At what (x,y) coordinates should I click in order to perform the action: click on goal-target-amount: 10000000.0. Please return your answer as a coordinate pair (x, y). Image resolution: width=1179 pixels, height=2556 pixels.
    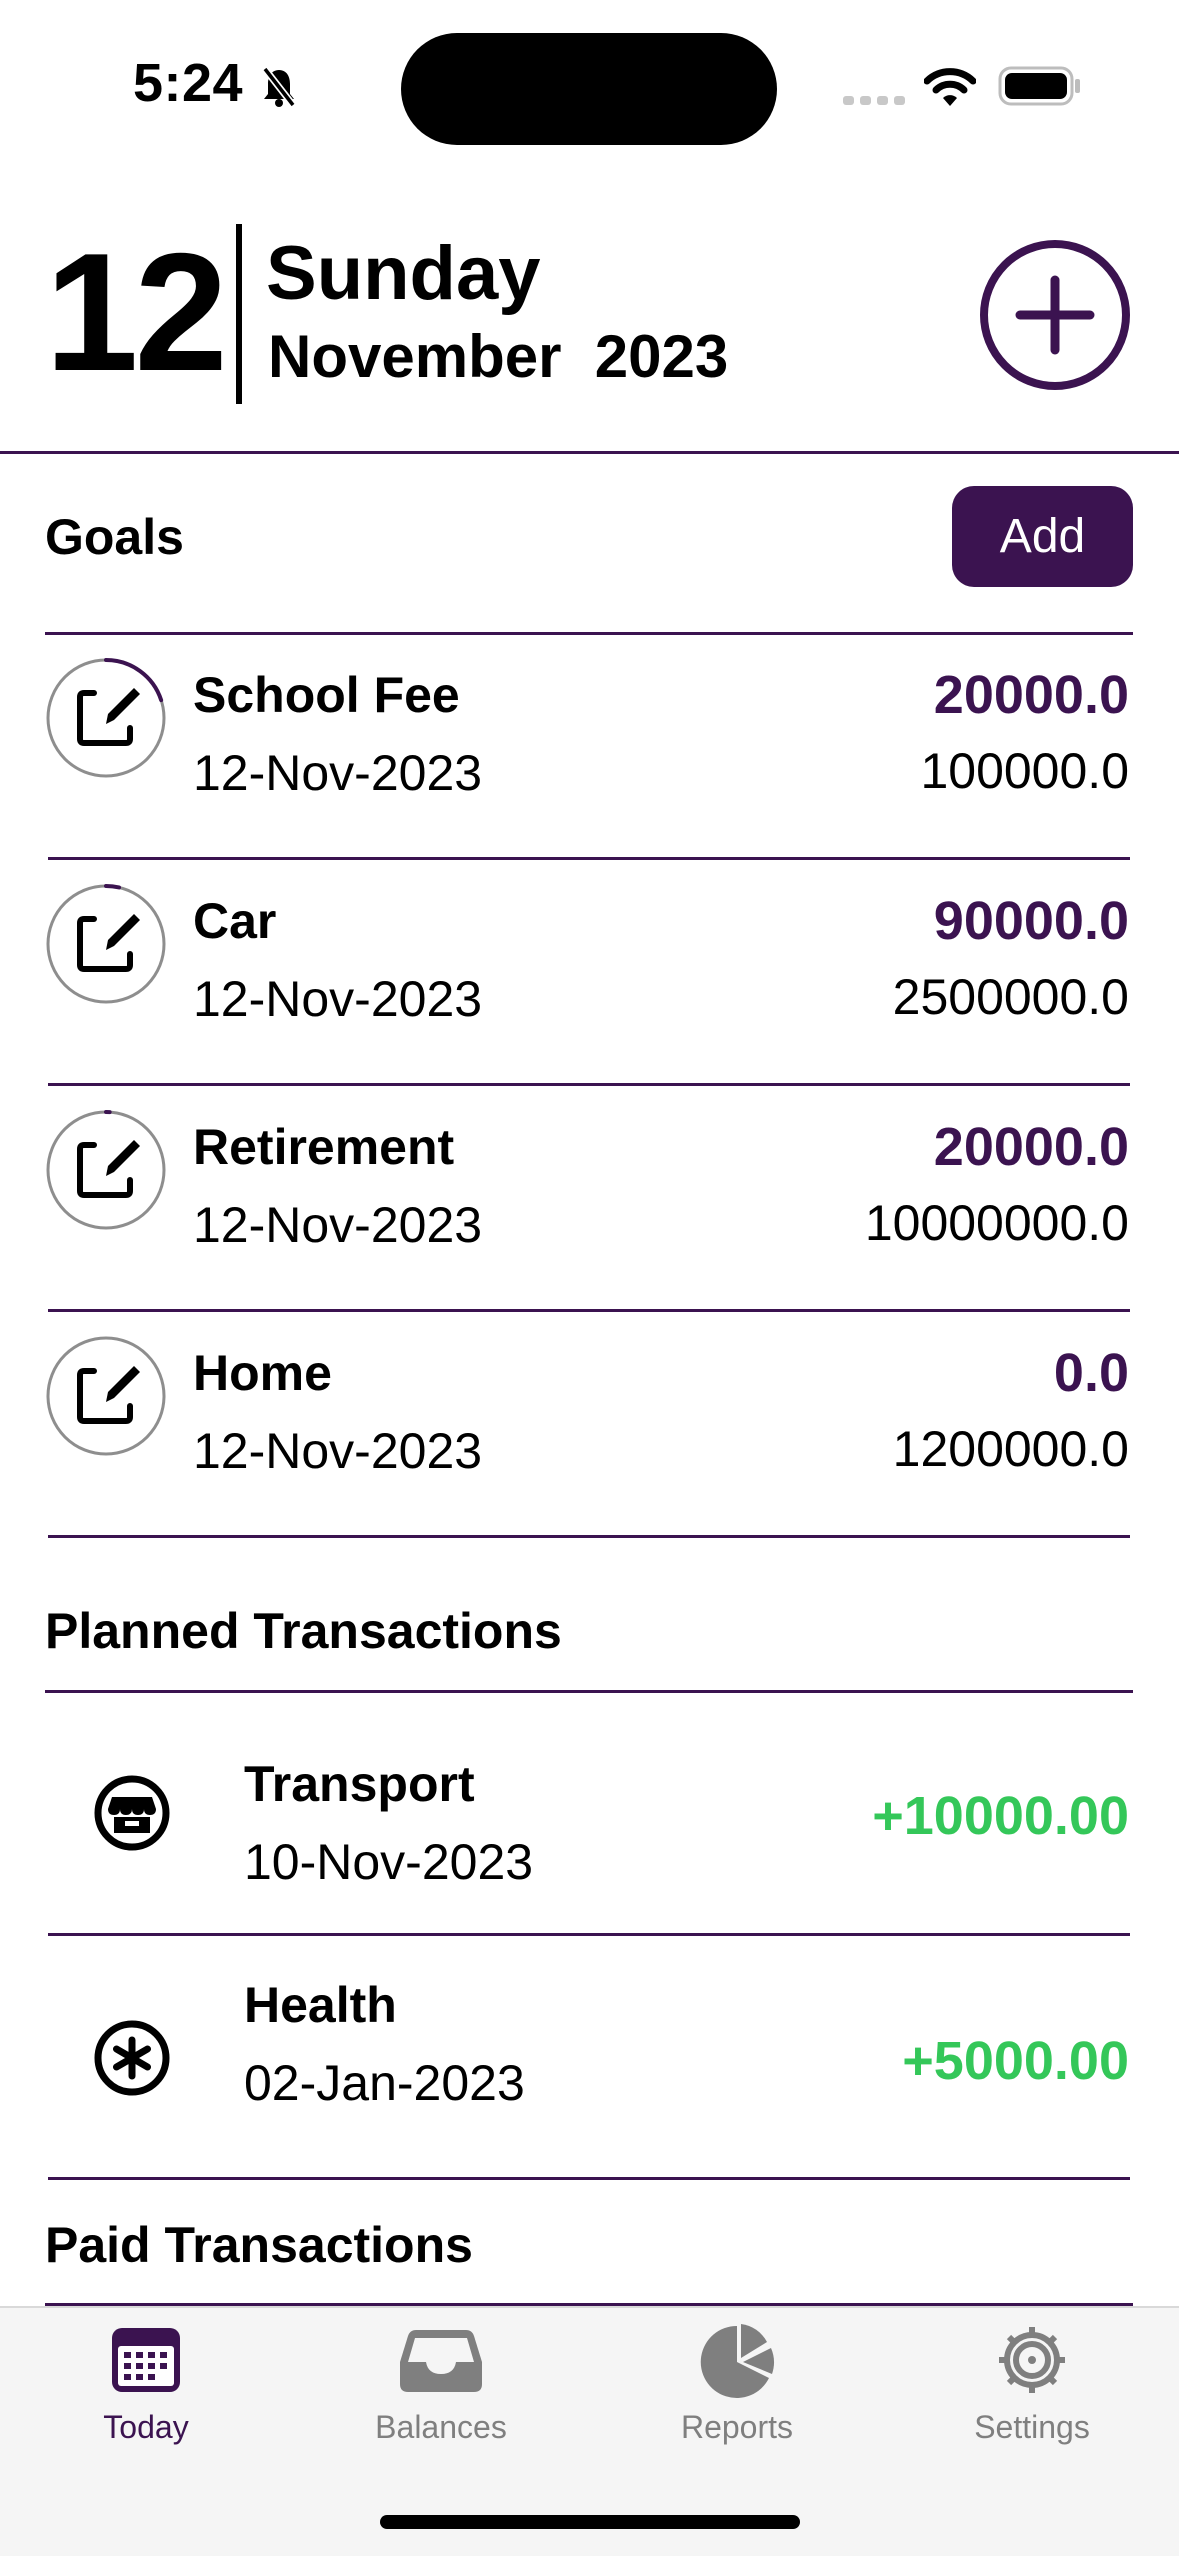
    Looking at the image, I should click on (996, 1223).